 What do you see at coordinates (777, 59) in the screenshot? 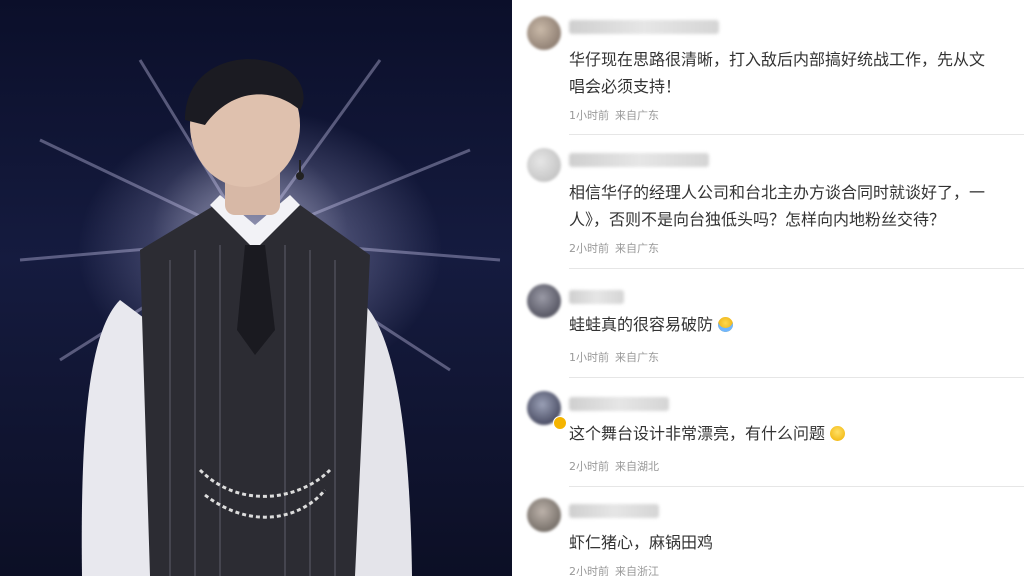
I see `comment-text-line: 华仔现在思路很清晰，打入敌后内部搞好统战工作，先从文` at bounding box center [777, 59].